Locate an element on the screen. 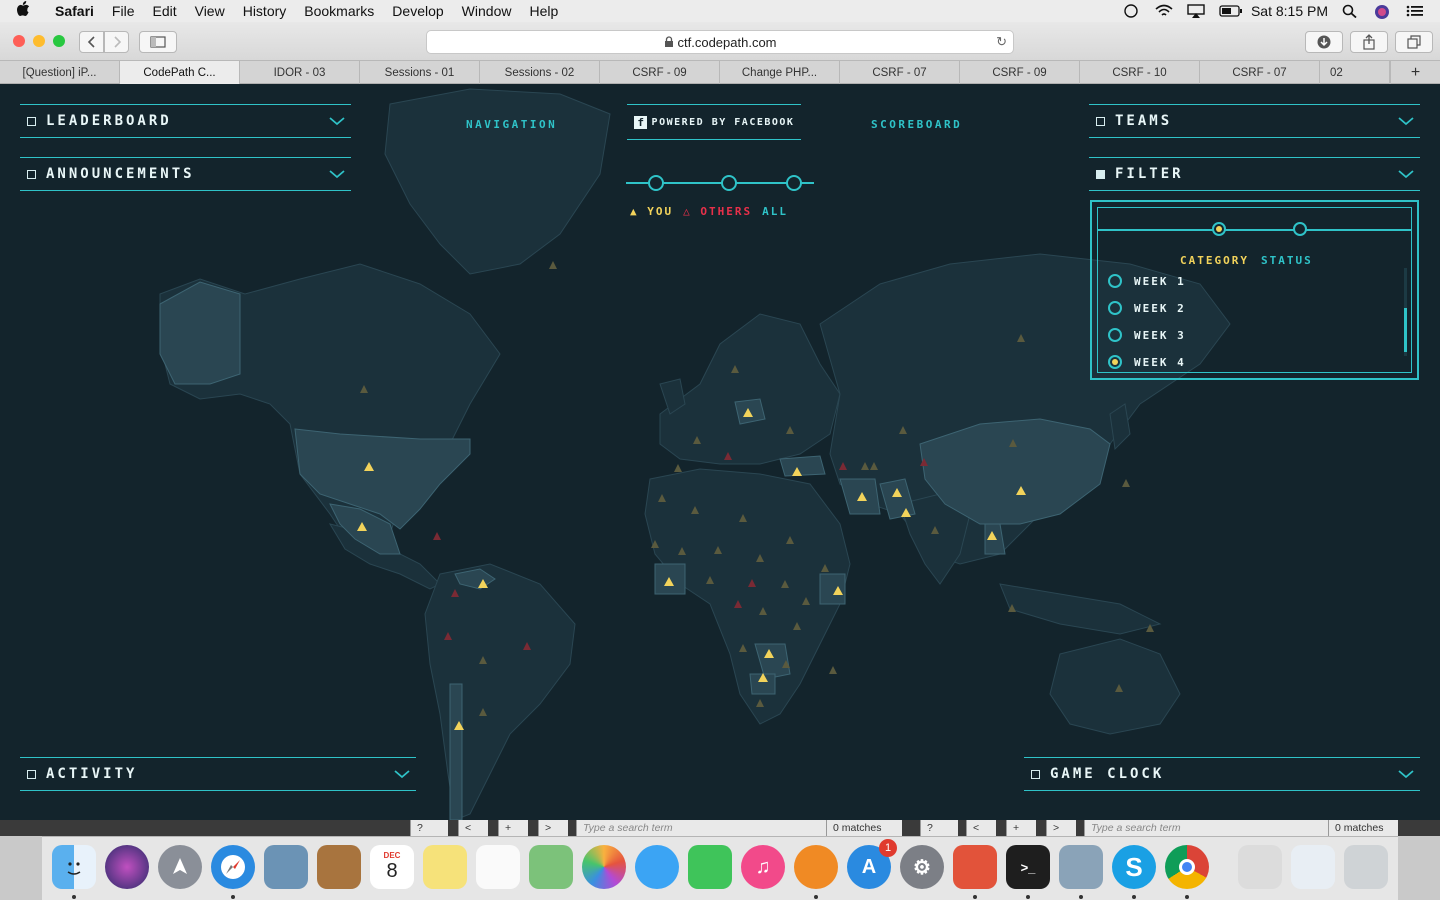 This screenshot has height=900, width=1440. scoreboard-link: SCOREBOARD is located at coordinates (916, 124).